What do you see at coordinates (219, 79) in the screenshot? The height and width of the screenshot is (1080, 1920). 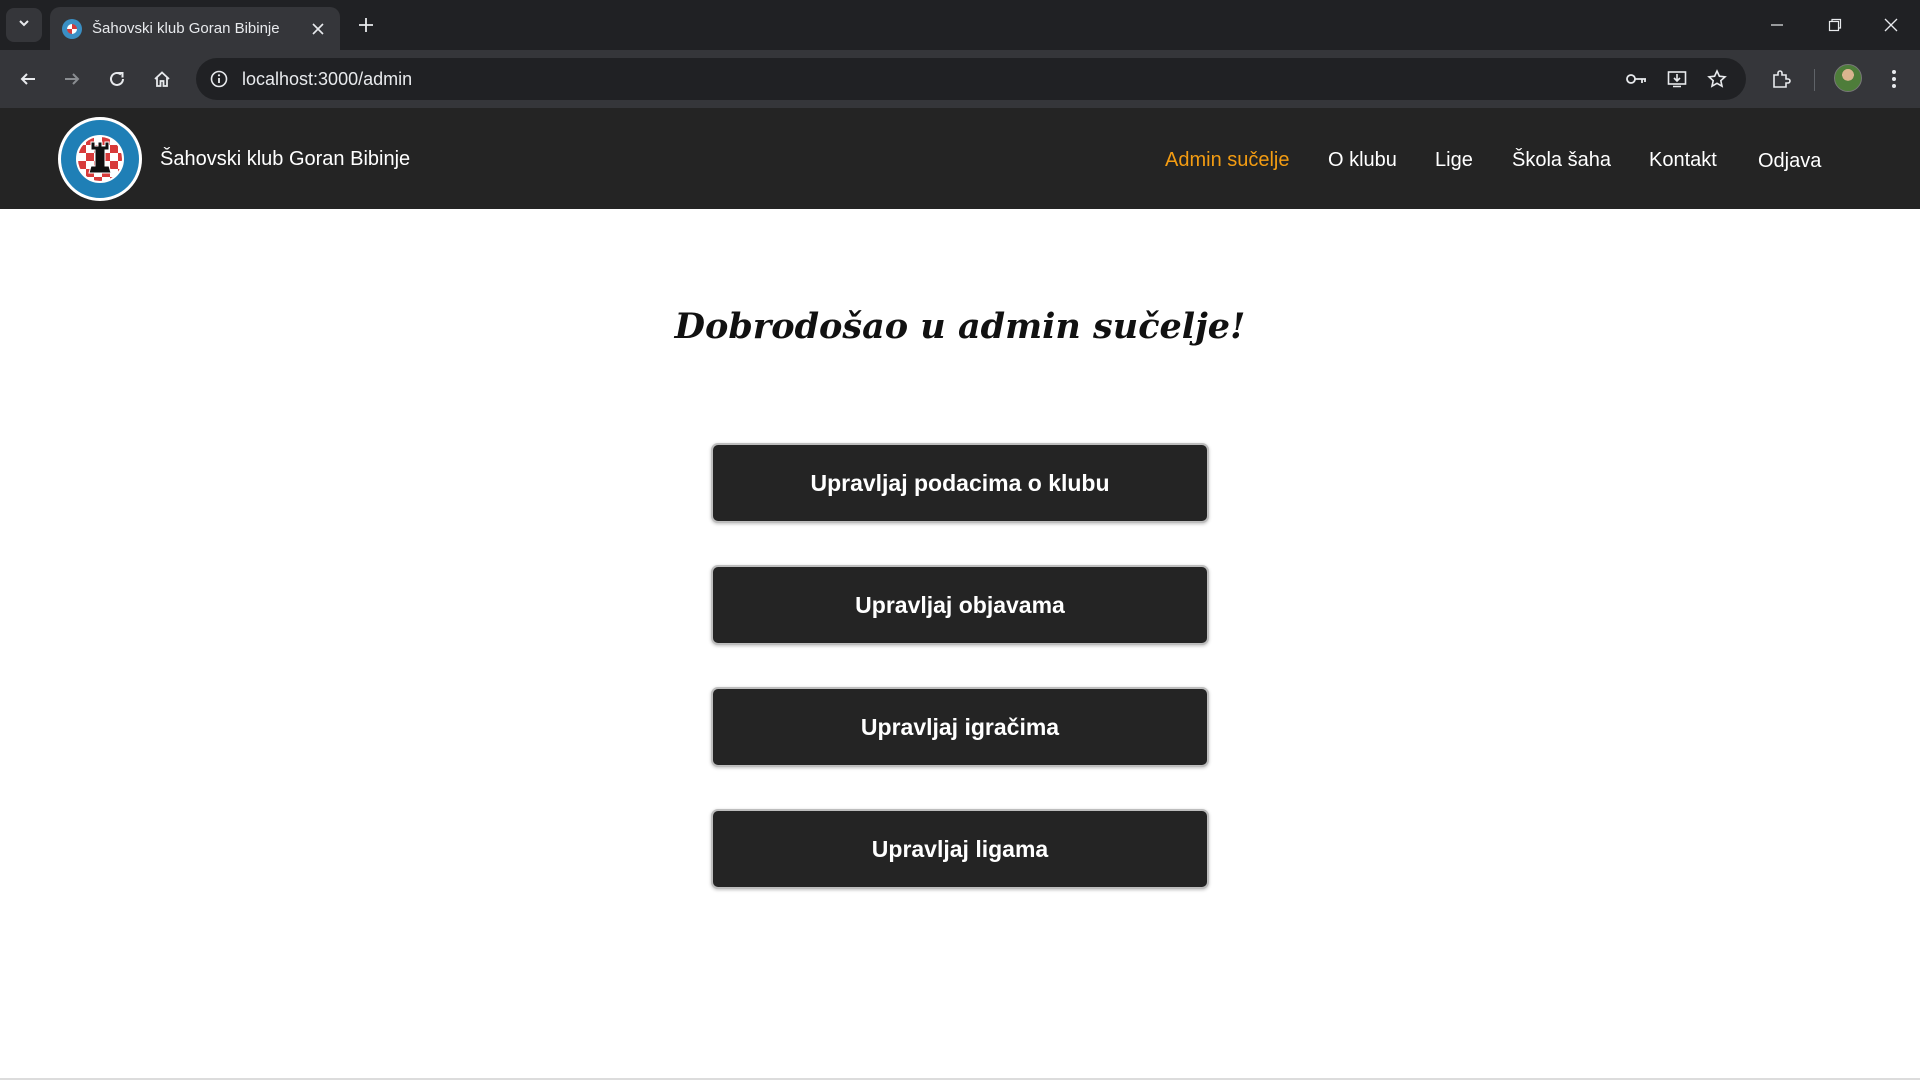 I see `site-info-icon` at bounding box center [219, 79].